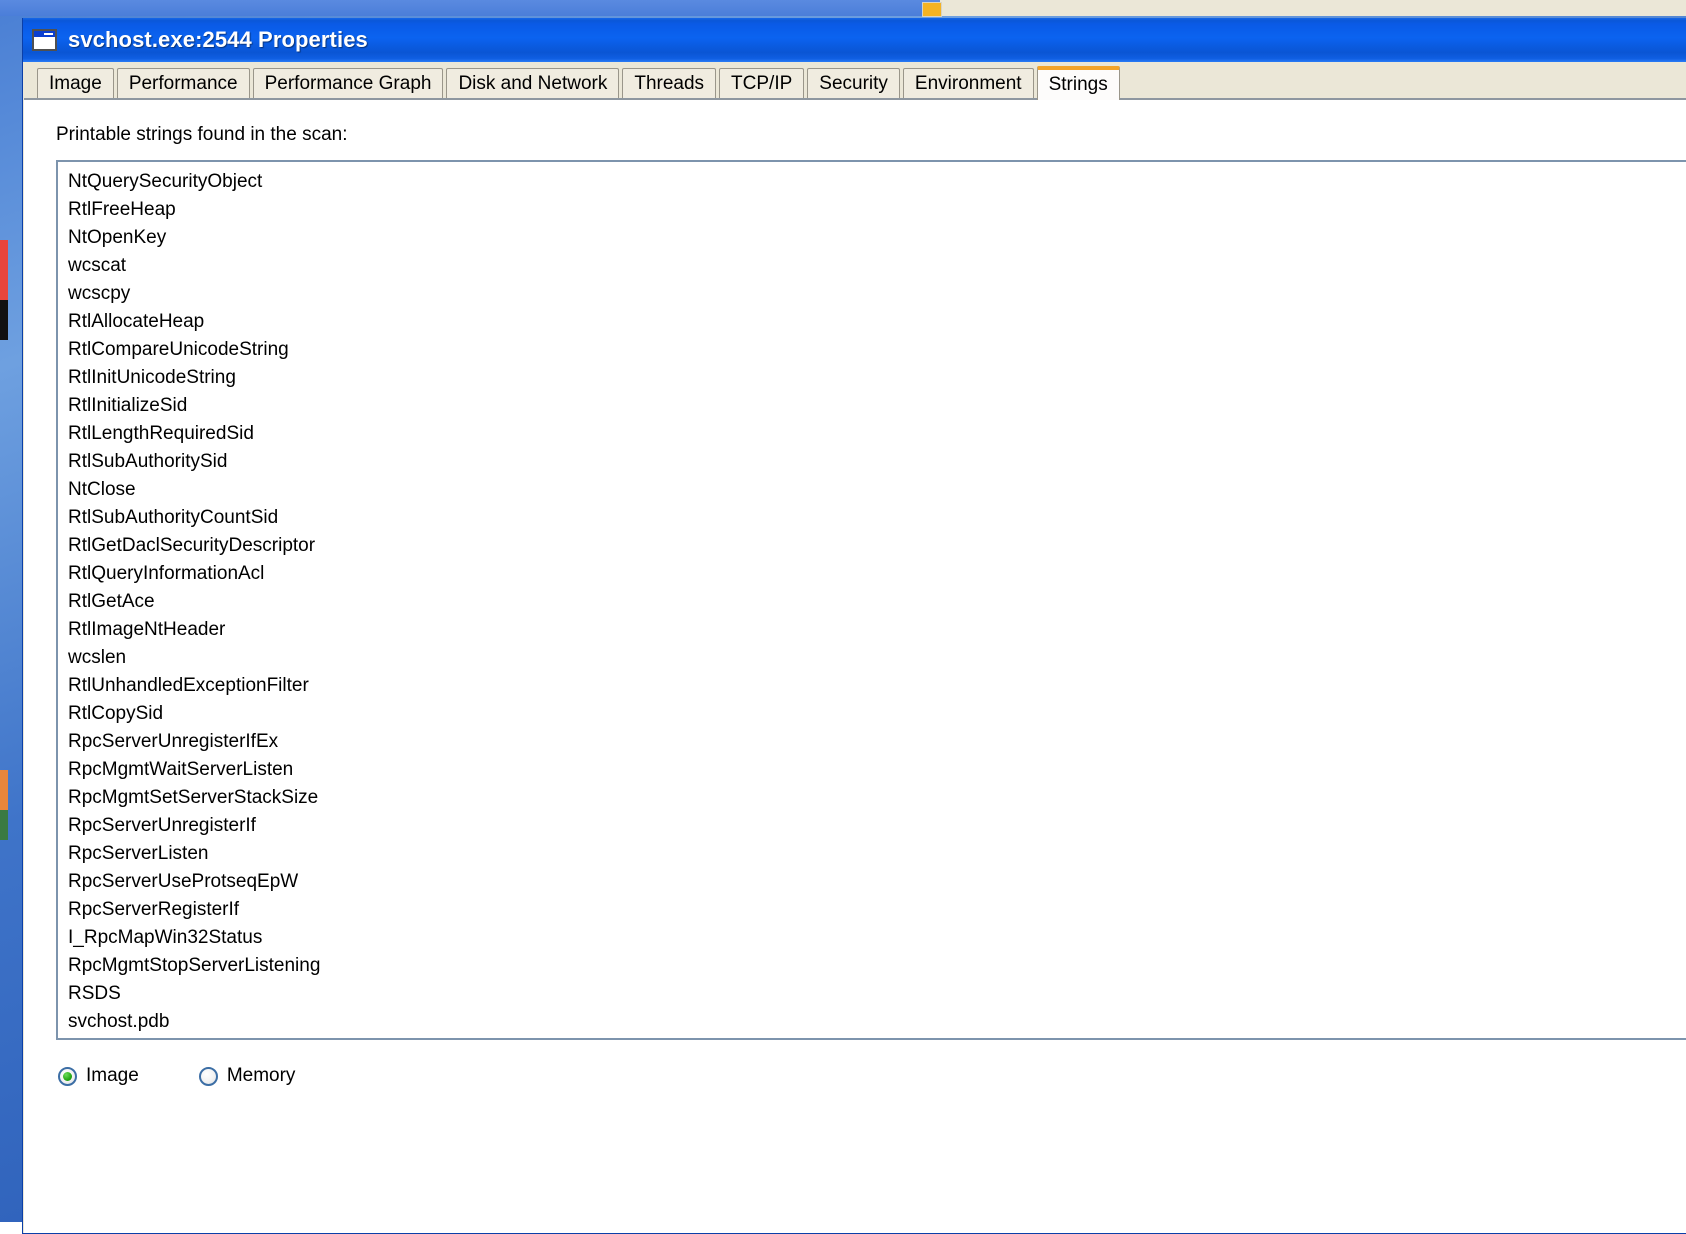 The width and height of the screenshot is (1686, 1234). I want to click on list-item: NtClose, so click(877, 490).